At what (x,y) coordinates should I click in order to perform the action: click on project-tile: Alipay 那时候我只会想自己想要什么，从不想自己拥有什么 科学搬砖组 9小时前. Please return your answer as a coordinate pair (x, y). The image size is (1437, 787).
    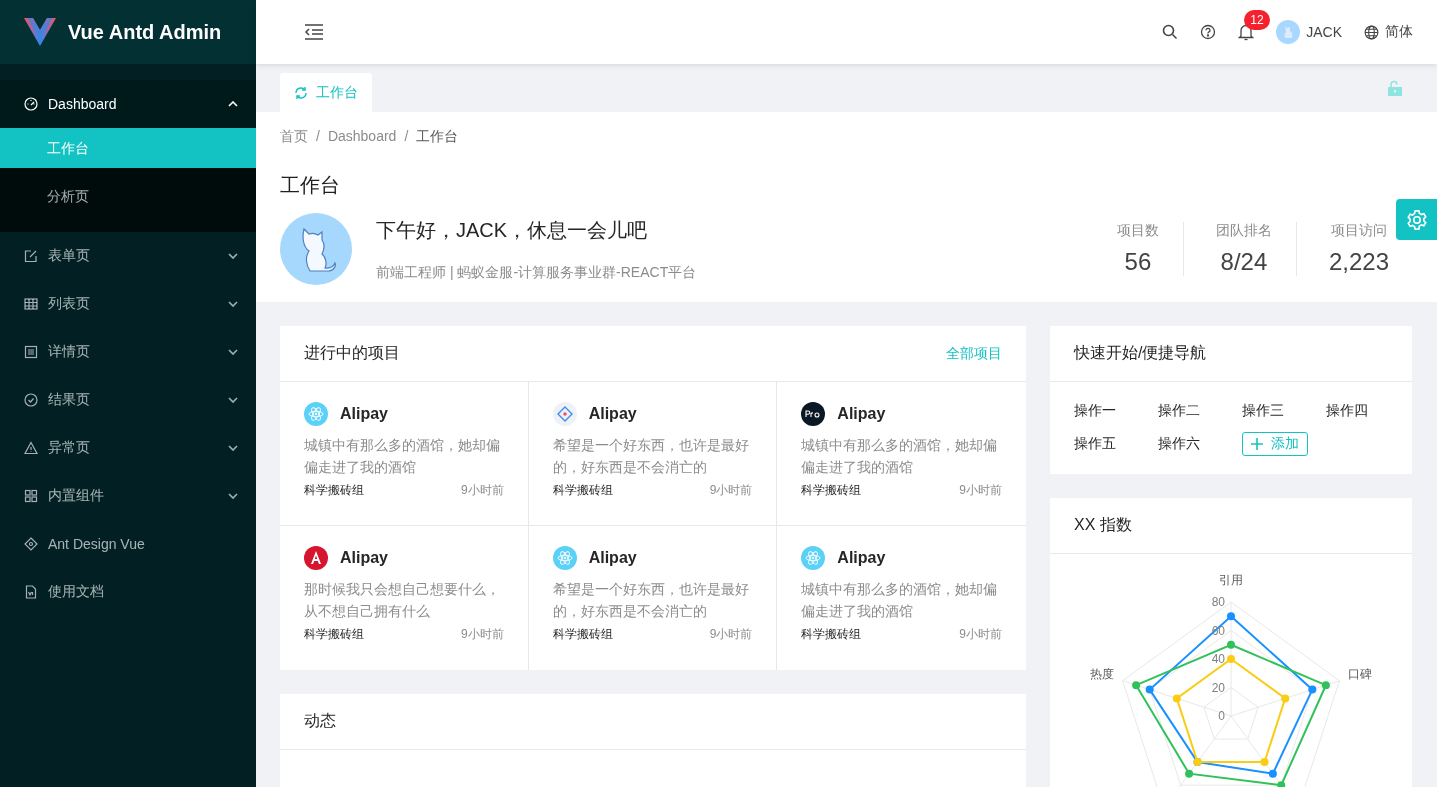
    Looking at the image, I should click on (404, 598).